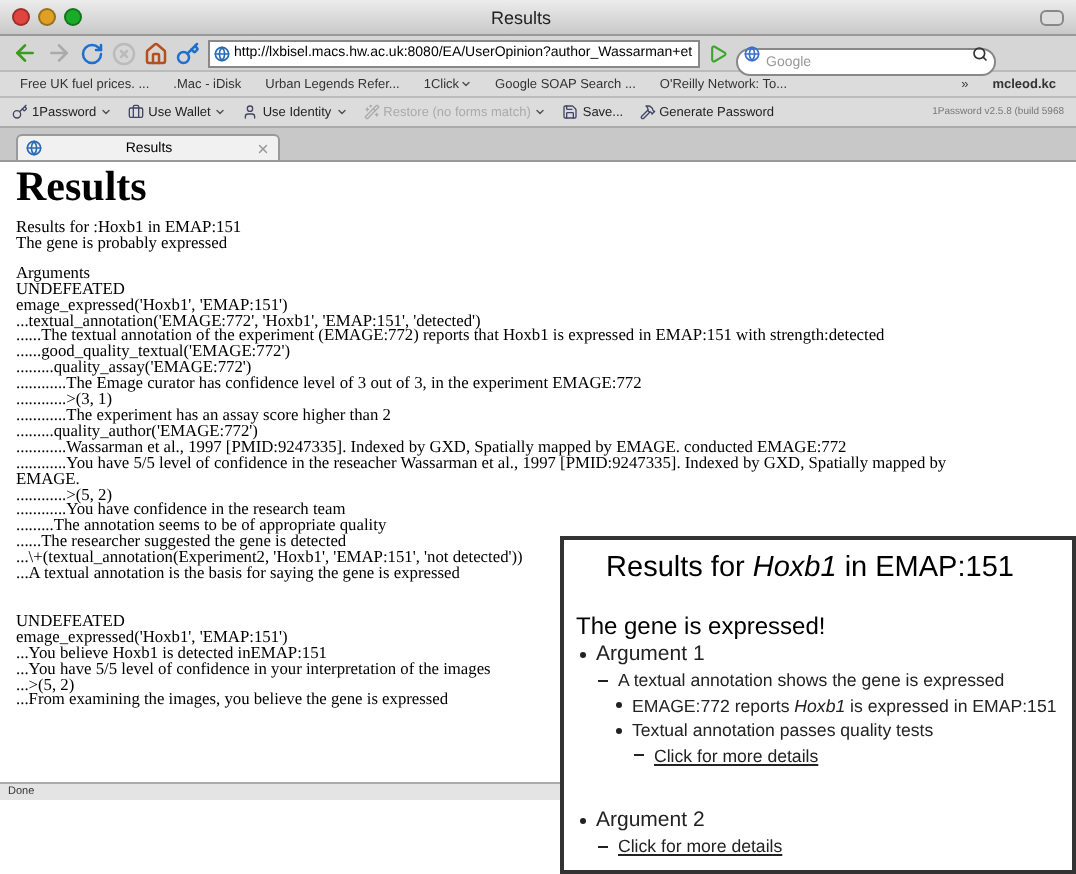 This screenshot has height=874, width=1076. Describe the element at coordinates (269, 558) in the screenshot. I see `argument-line: ...\+(textual_annotation(Experiment2, 'Hoxb1', 'EMAP:151', 'not detected'))` at that location.